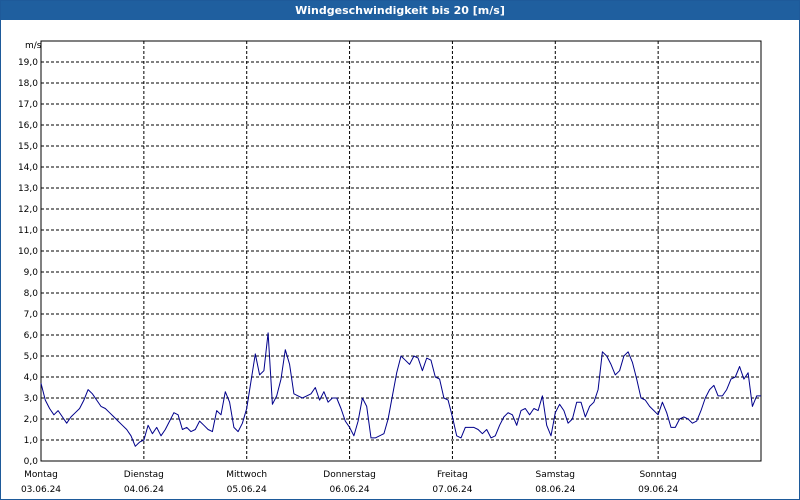 The image size is (800, 500). I want to click on x-tick-date: 08.06.24, so click(555, 490).